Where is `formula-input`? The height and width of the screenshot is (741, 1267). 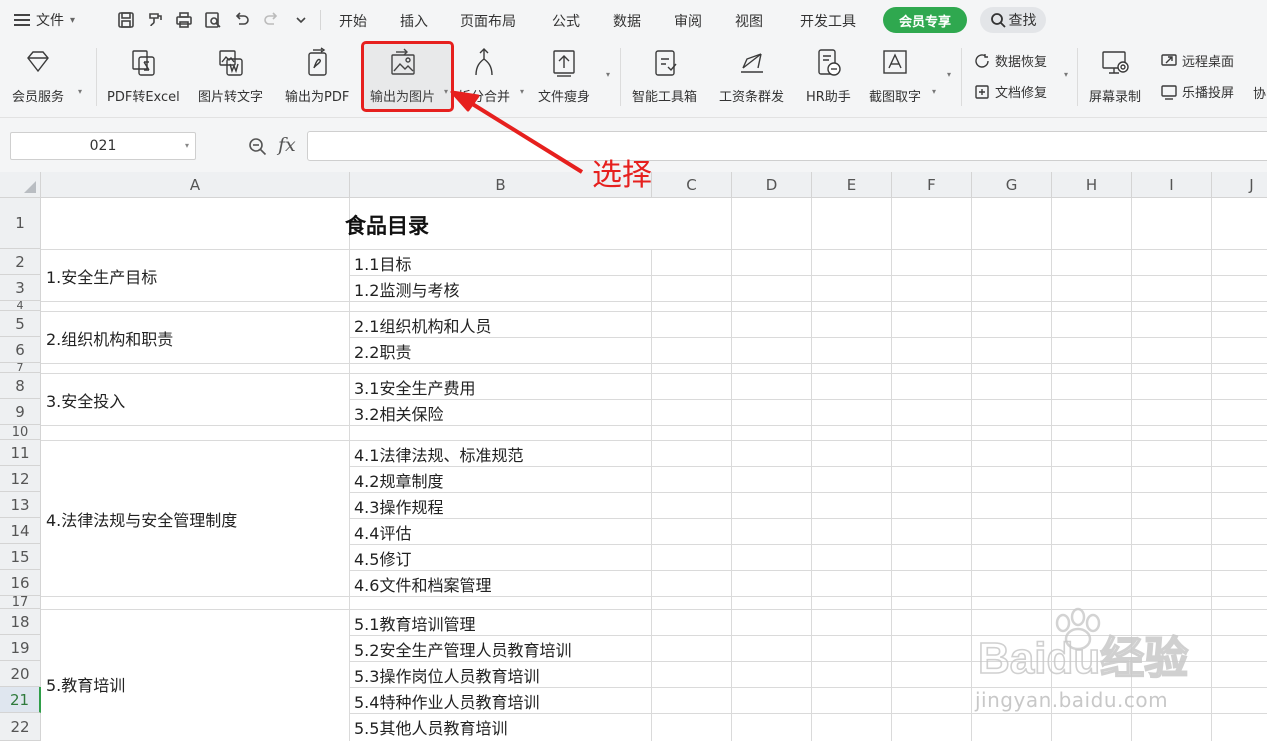 formula-input is located at coordinates (787, 146).